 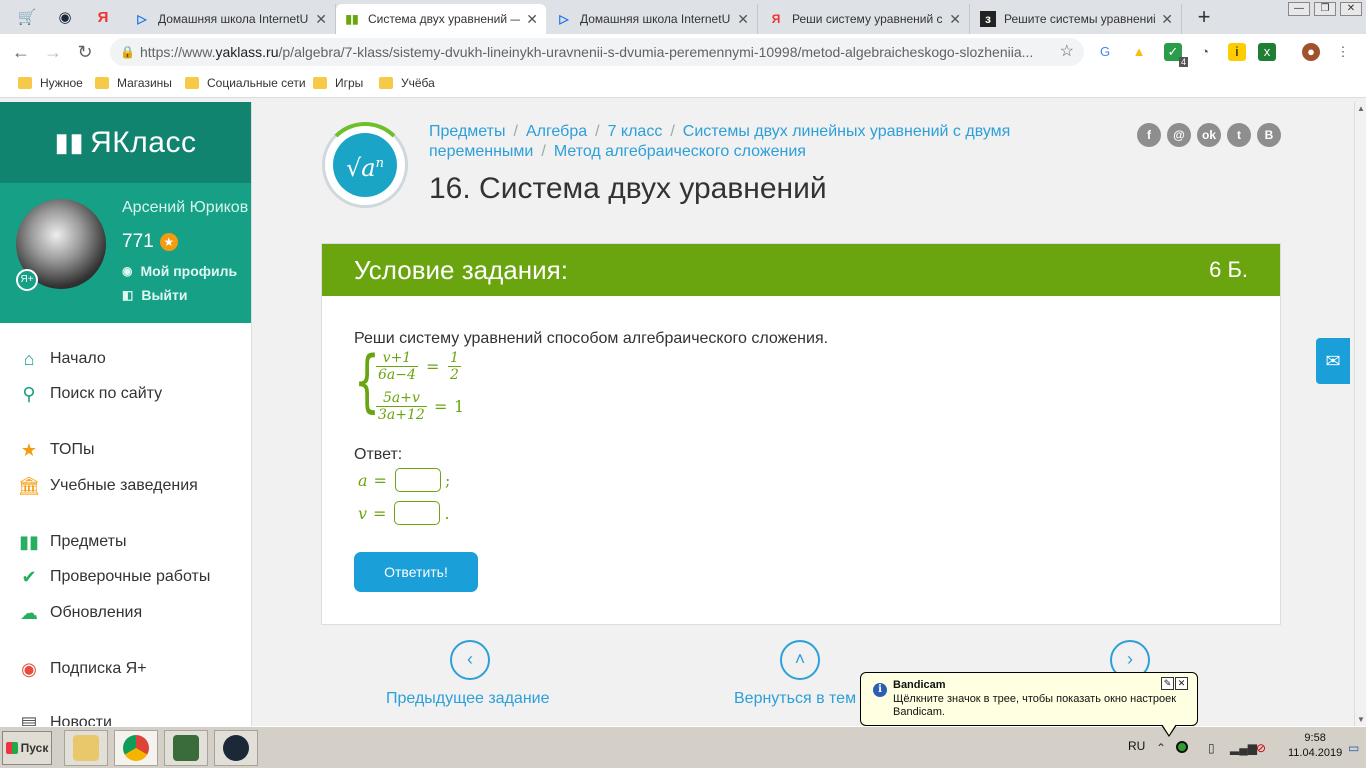 I want to click on news-icon: ▤, so click(x=29, y=719).